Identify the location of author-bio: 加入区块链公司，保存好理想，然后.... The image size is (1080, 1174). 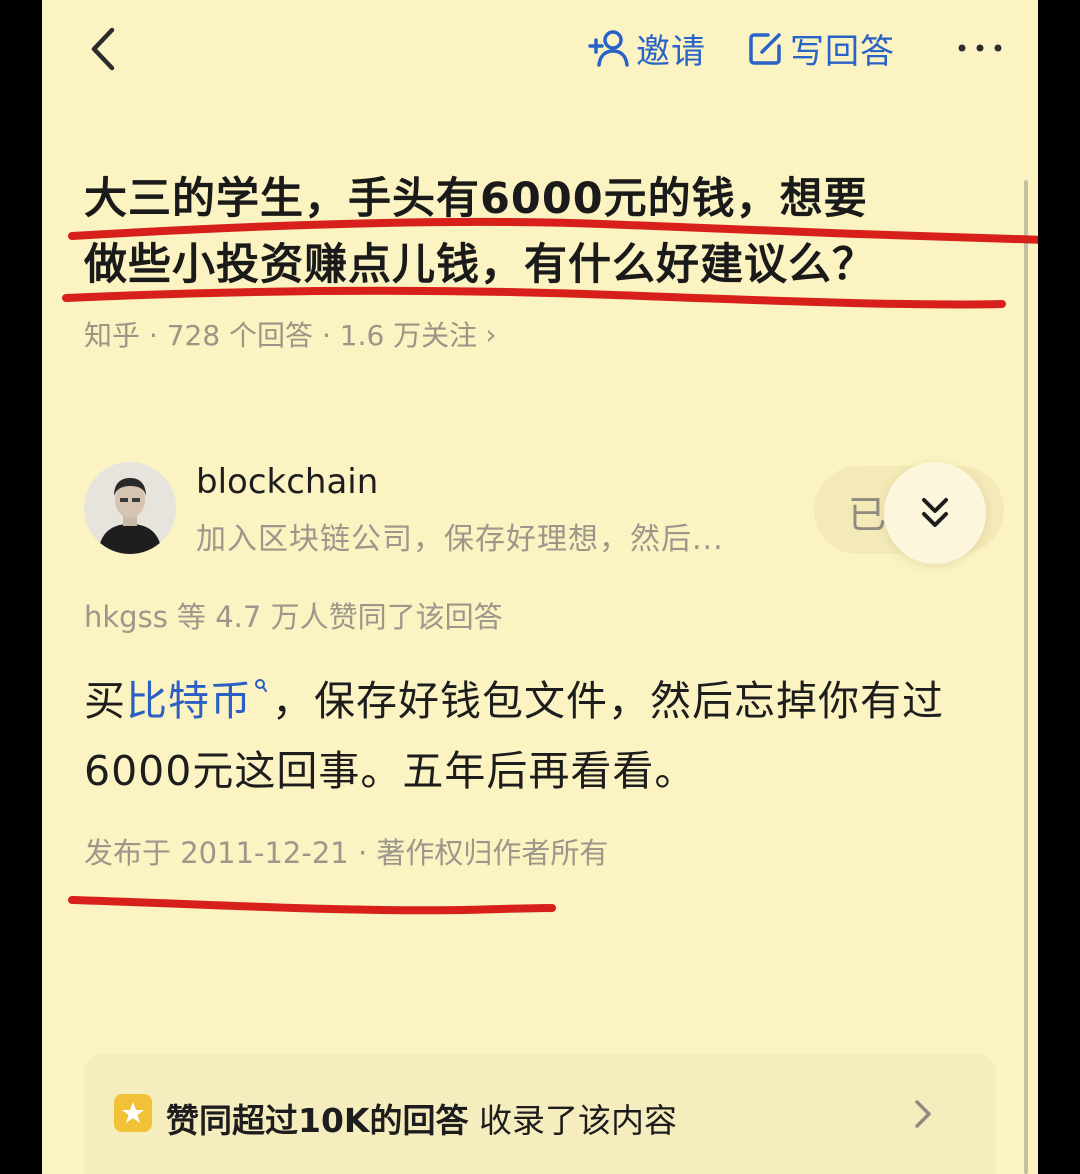
(460, 539).